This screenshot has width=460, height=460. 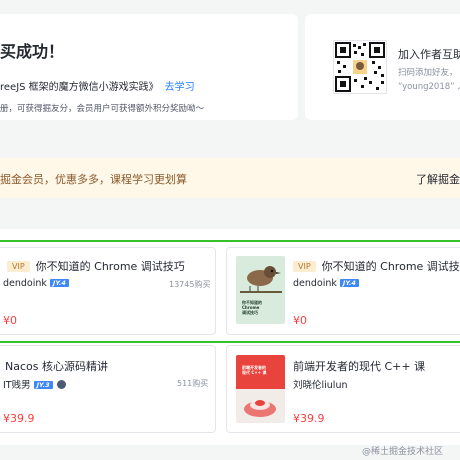 I want to click on sales-count: 511购买, so click(x=193, y=383).